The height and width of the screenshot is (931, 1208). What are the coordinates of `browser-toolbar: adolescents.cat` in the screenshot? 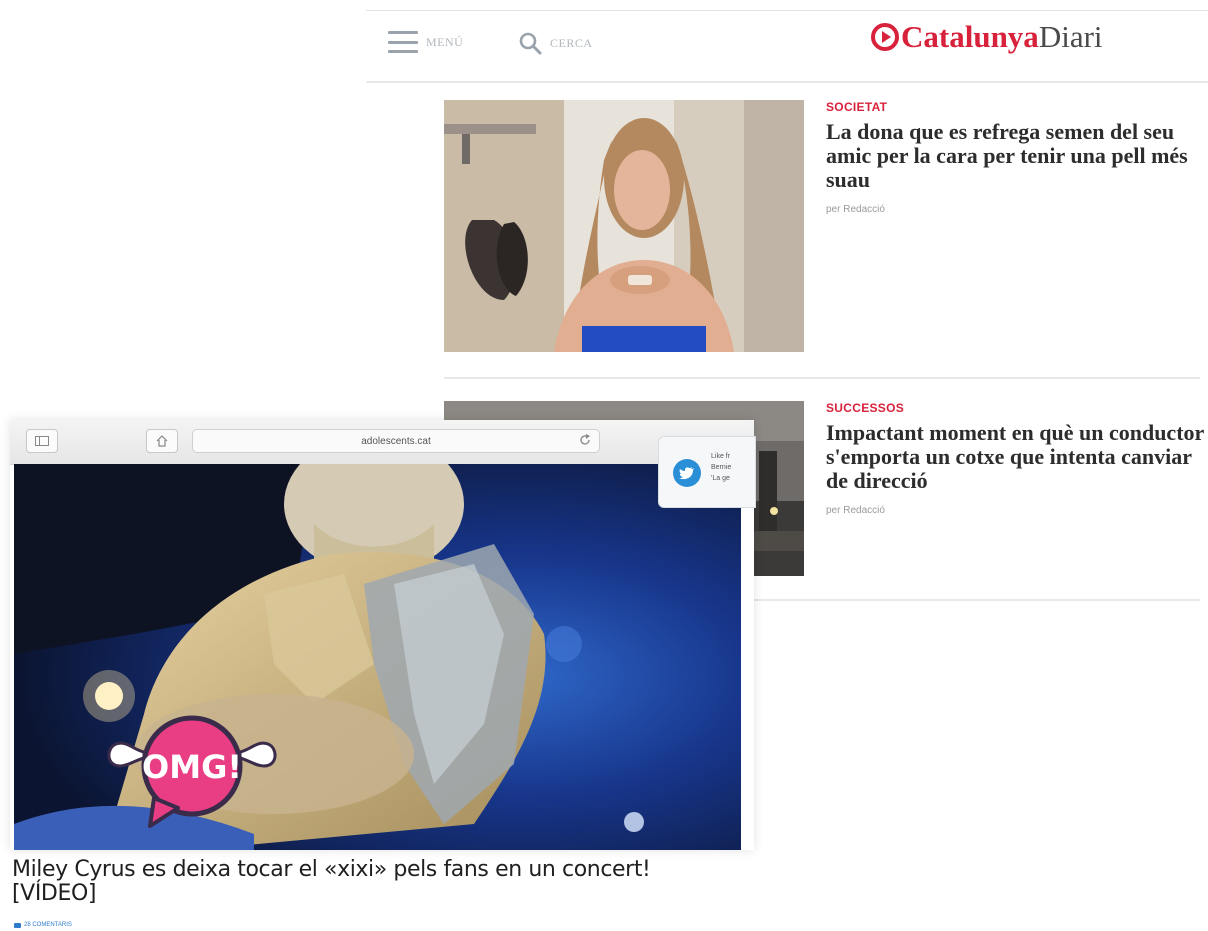 It's located at (382, 442).